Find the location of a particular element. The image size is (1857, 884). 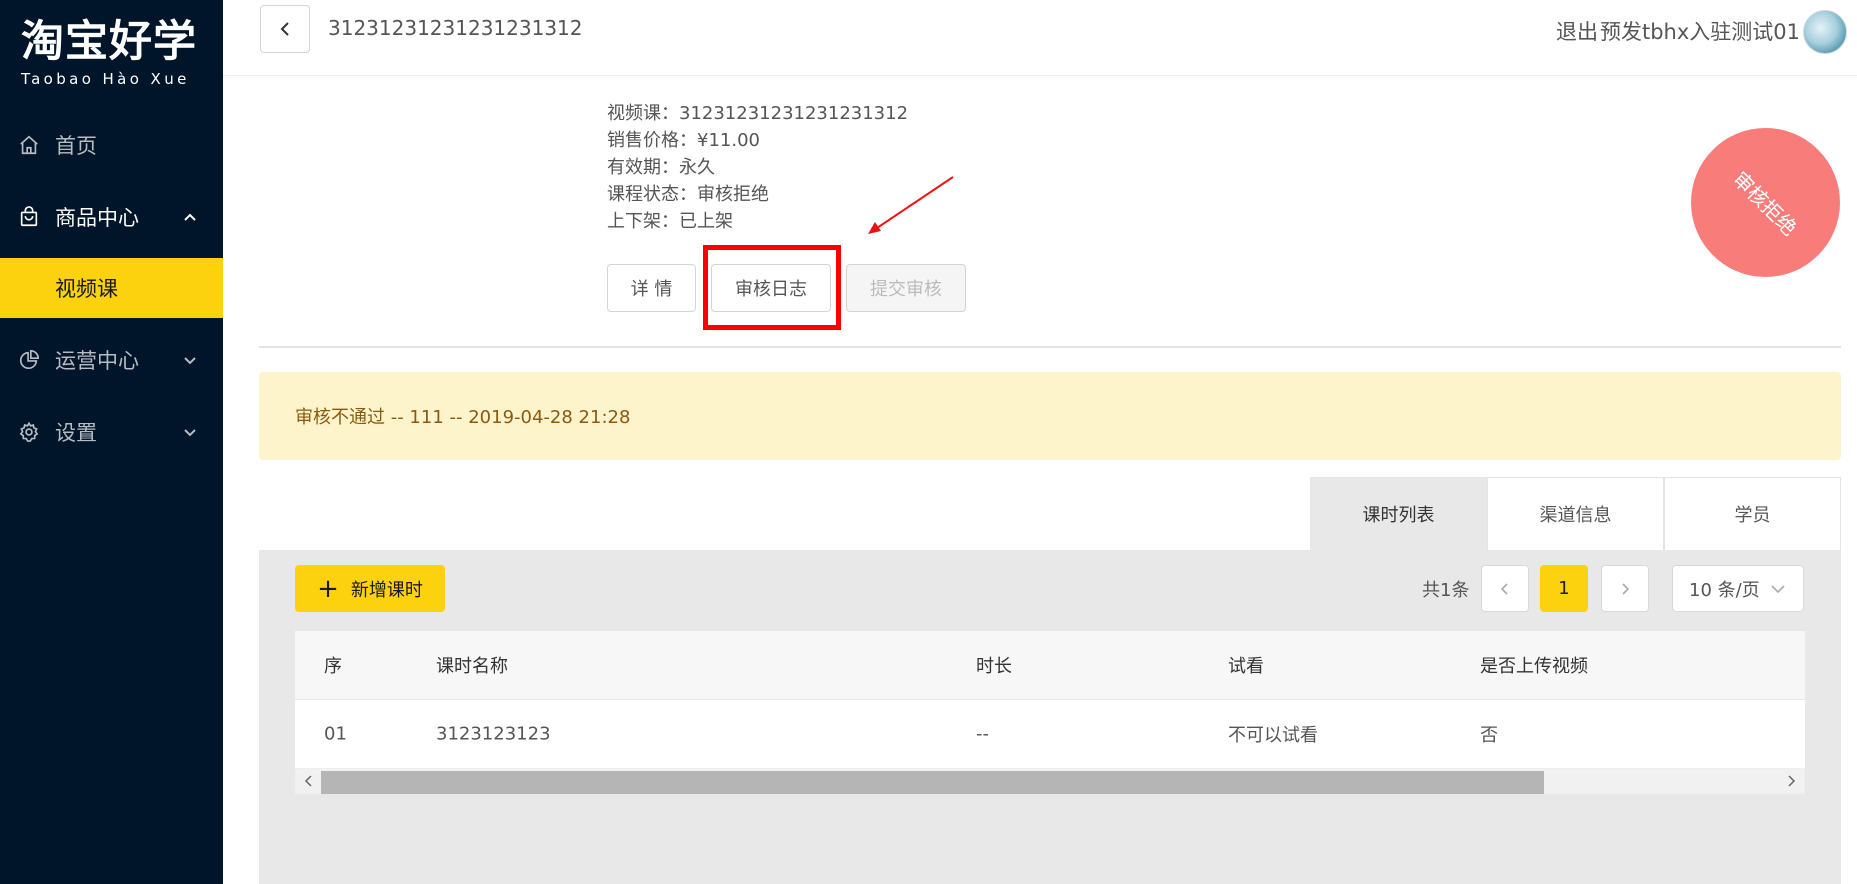

table-row: 01 3123123123 -- 不可以试看 否 is located at coordinates (1050, 734).